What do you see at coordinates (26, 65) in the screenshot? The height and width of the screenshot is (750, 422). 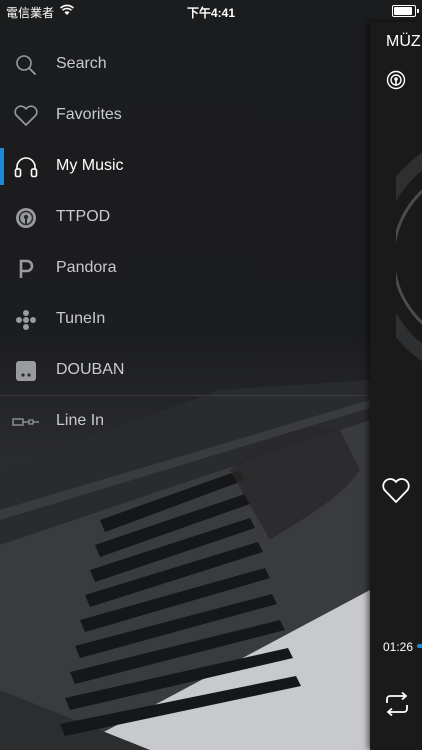 I see `search-icon` at bounding box center [26, 65].